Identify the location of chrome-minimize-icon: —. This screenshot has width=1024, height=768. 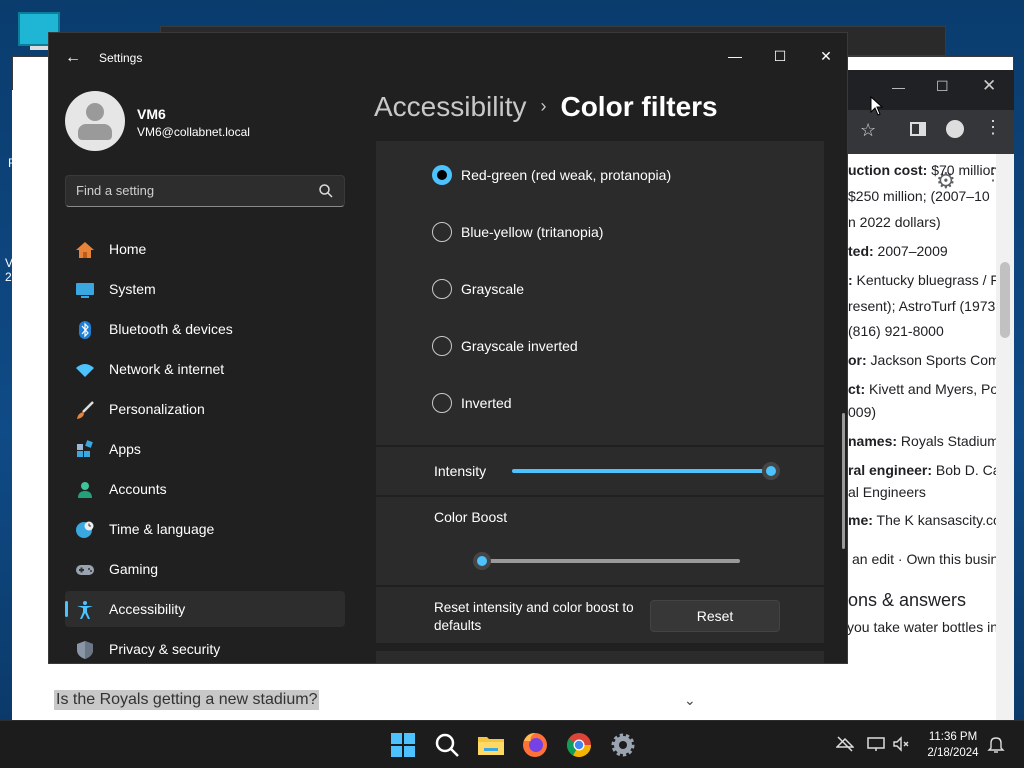
(898, 87).